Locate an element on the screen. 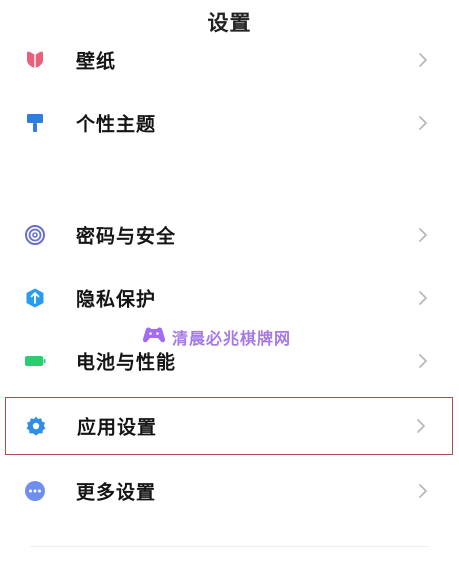 Image resolution: width=459 pixels, height=562 pixels. settings-item-label: 隐私保护 is located at coordinates (116, 299).